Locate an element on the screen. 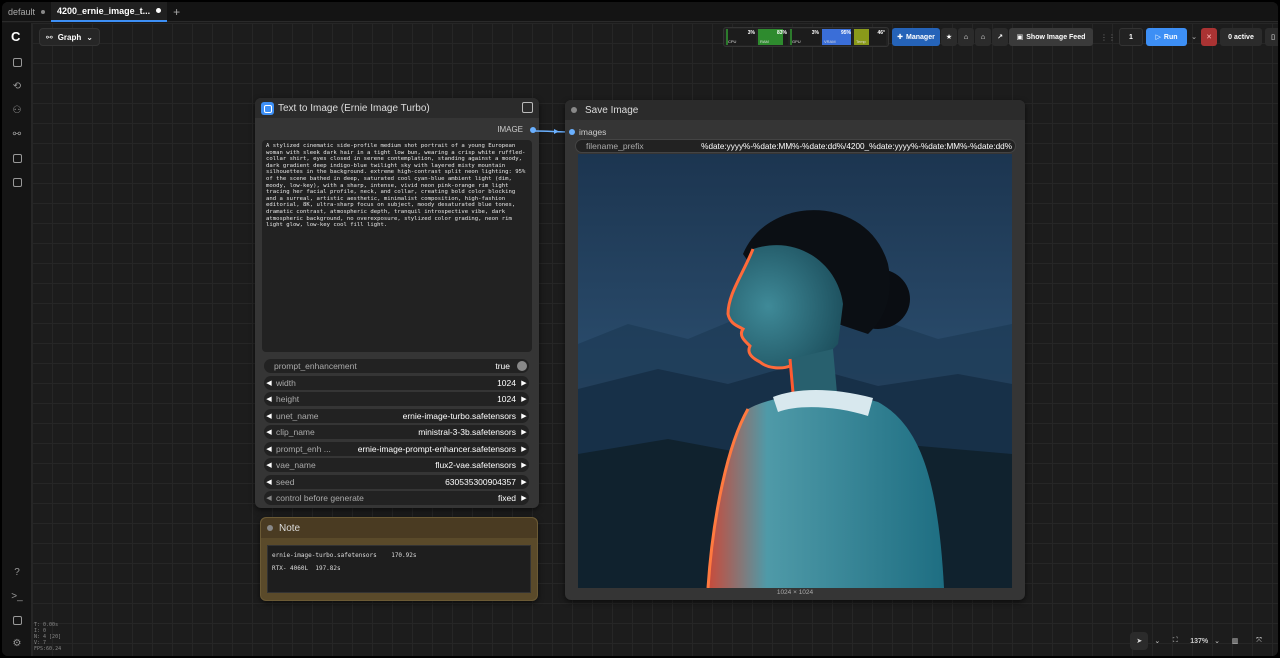 Image resolution: width=1280 pixels, height=658 pixels. settings-gear-icon: ⚙ is located at coordinates (17, 643).